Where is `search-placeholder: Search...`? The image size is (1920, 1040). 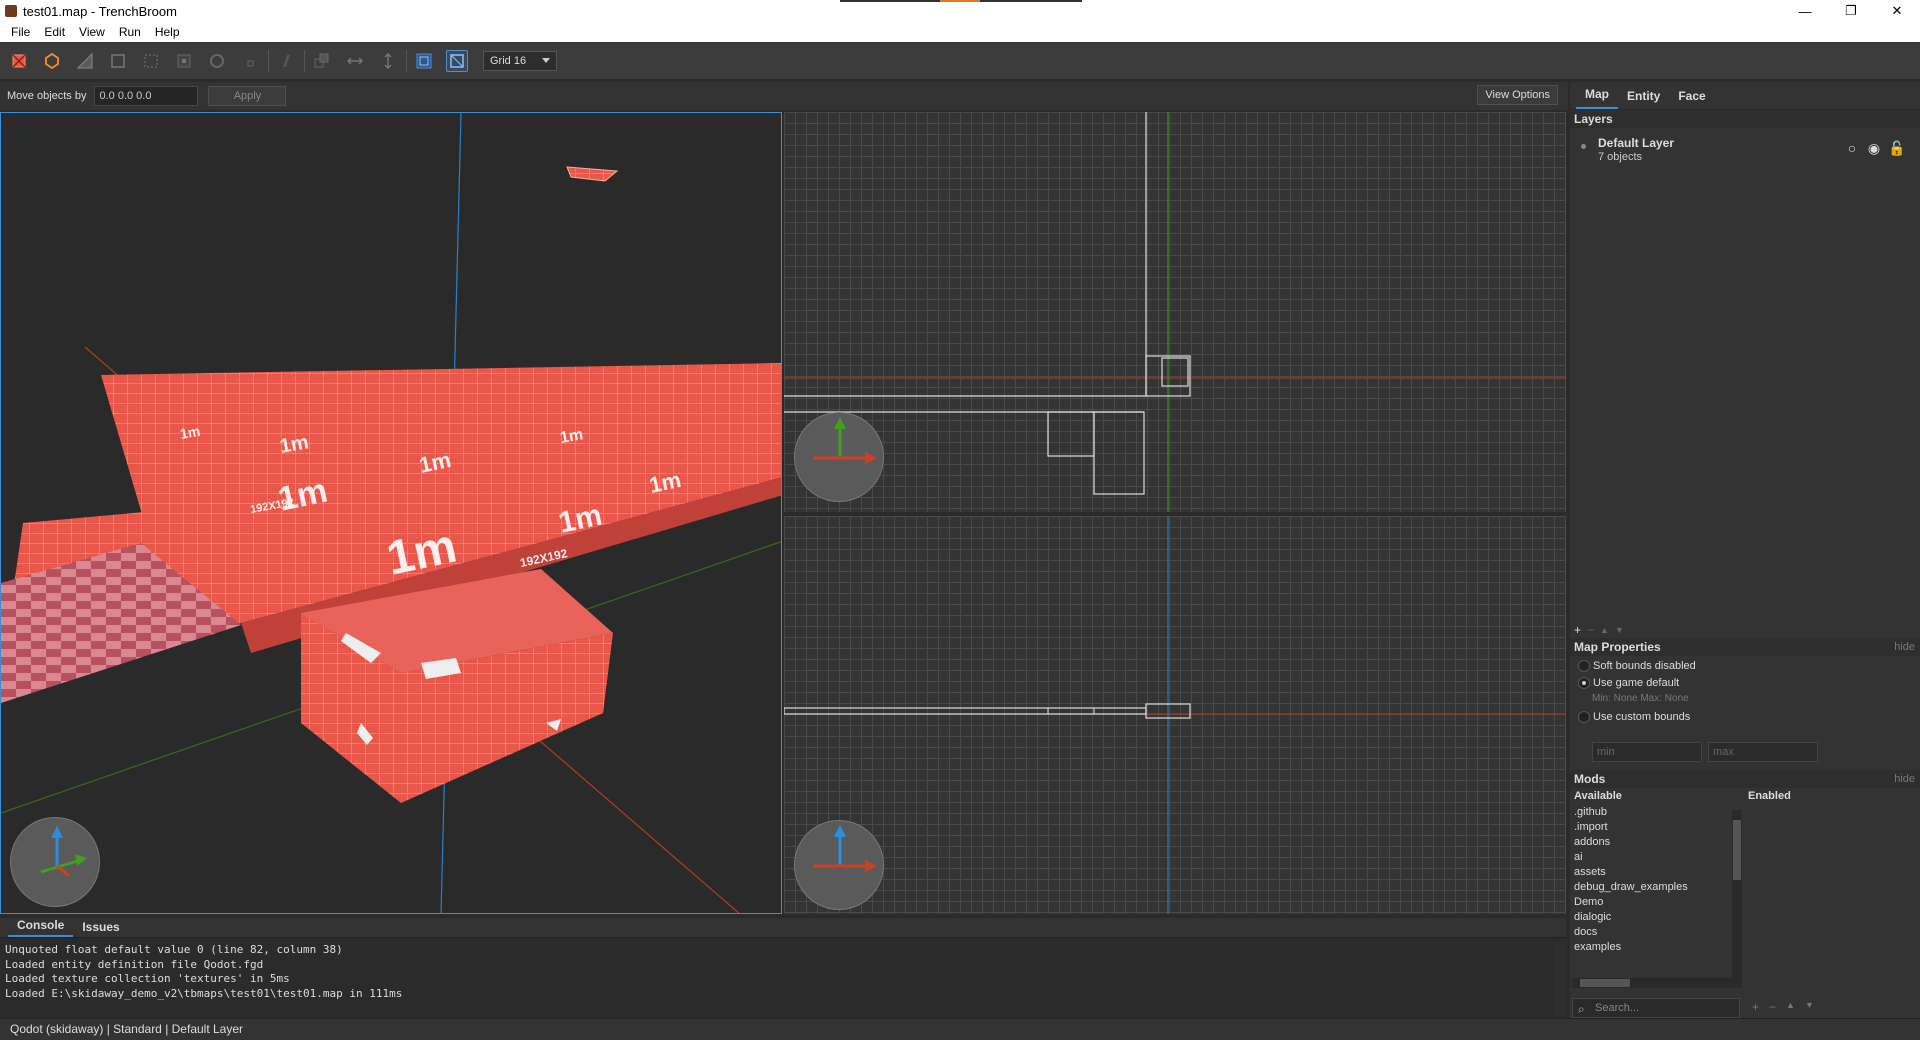
search-placeholder: Search... is located at coordinates (1617, 1008).